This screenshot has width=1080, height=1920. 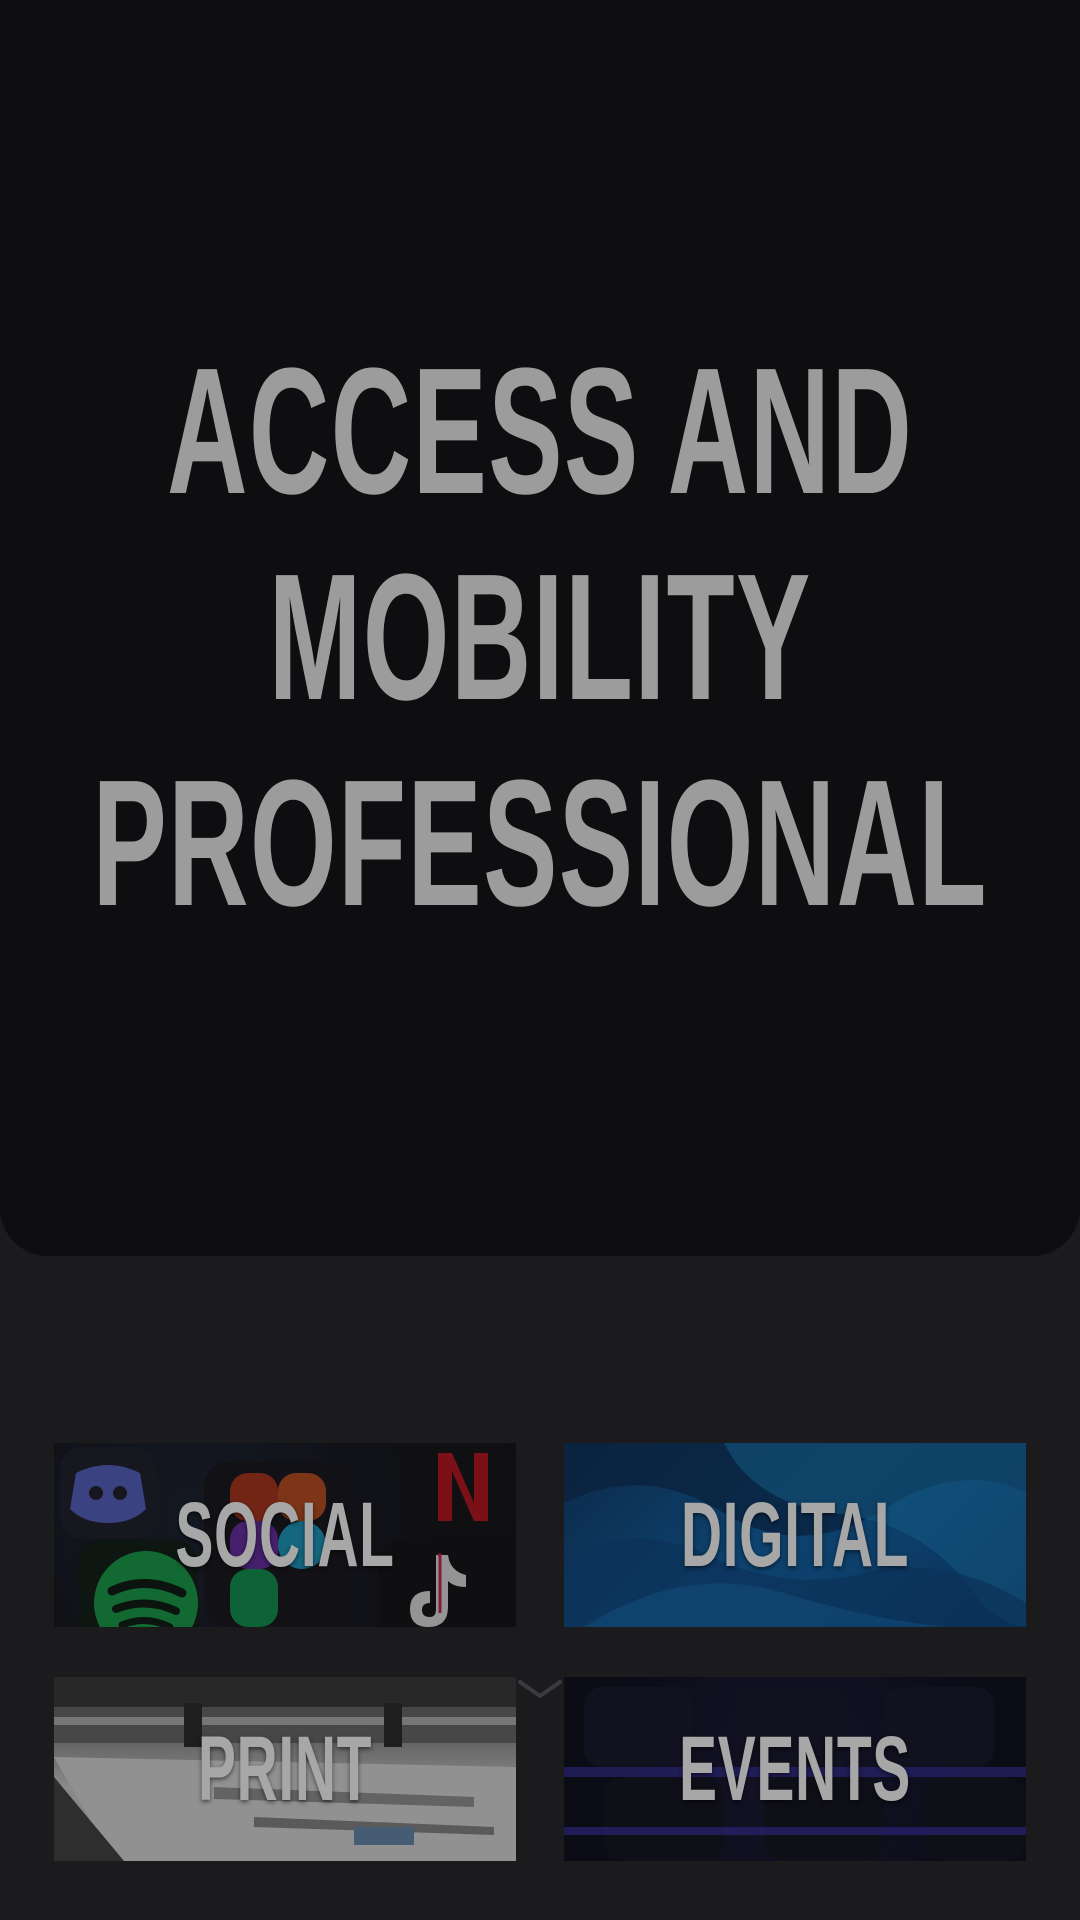 I want to click on tile-events: EVENTS, so click(x=795, y=1769).